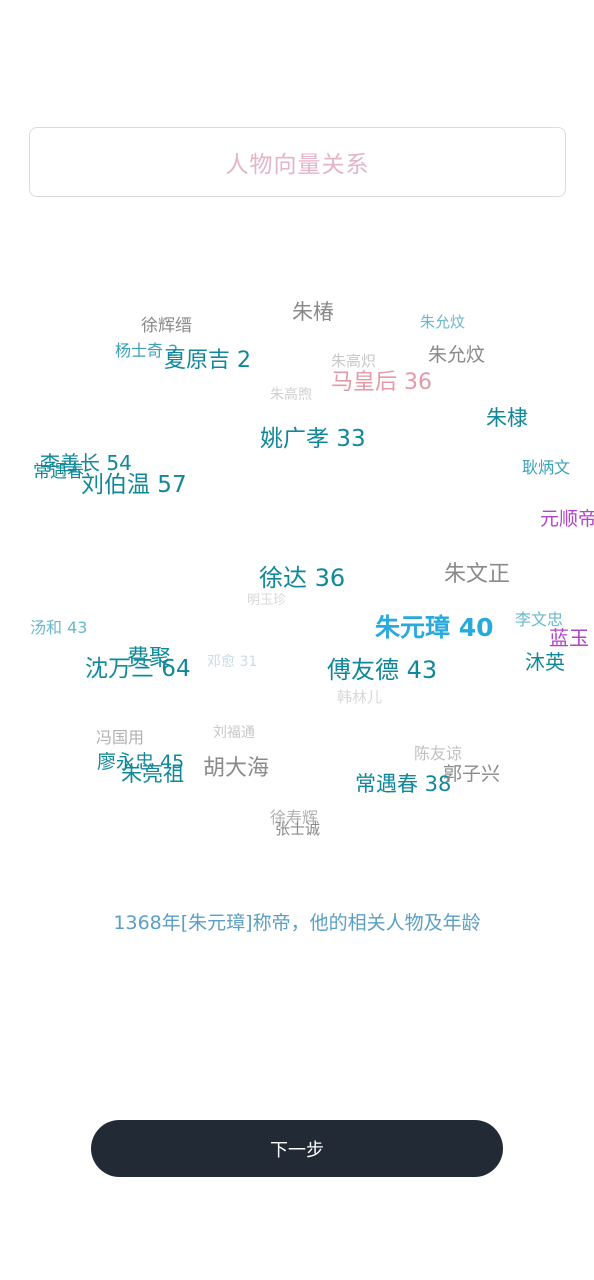 This screenshot has height=1280, width=594. Describe the element at coordinates (434, 627) in the screenshot. I see `word-cloud-item: 朱元璋 40` at that location.